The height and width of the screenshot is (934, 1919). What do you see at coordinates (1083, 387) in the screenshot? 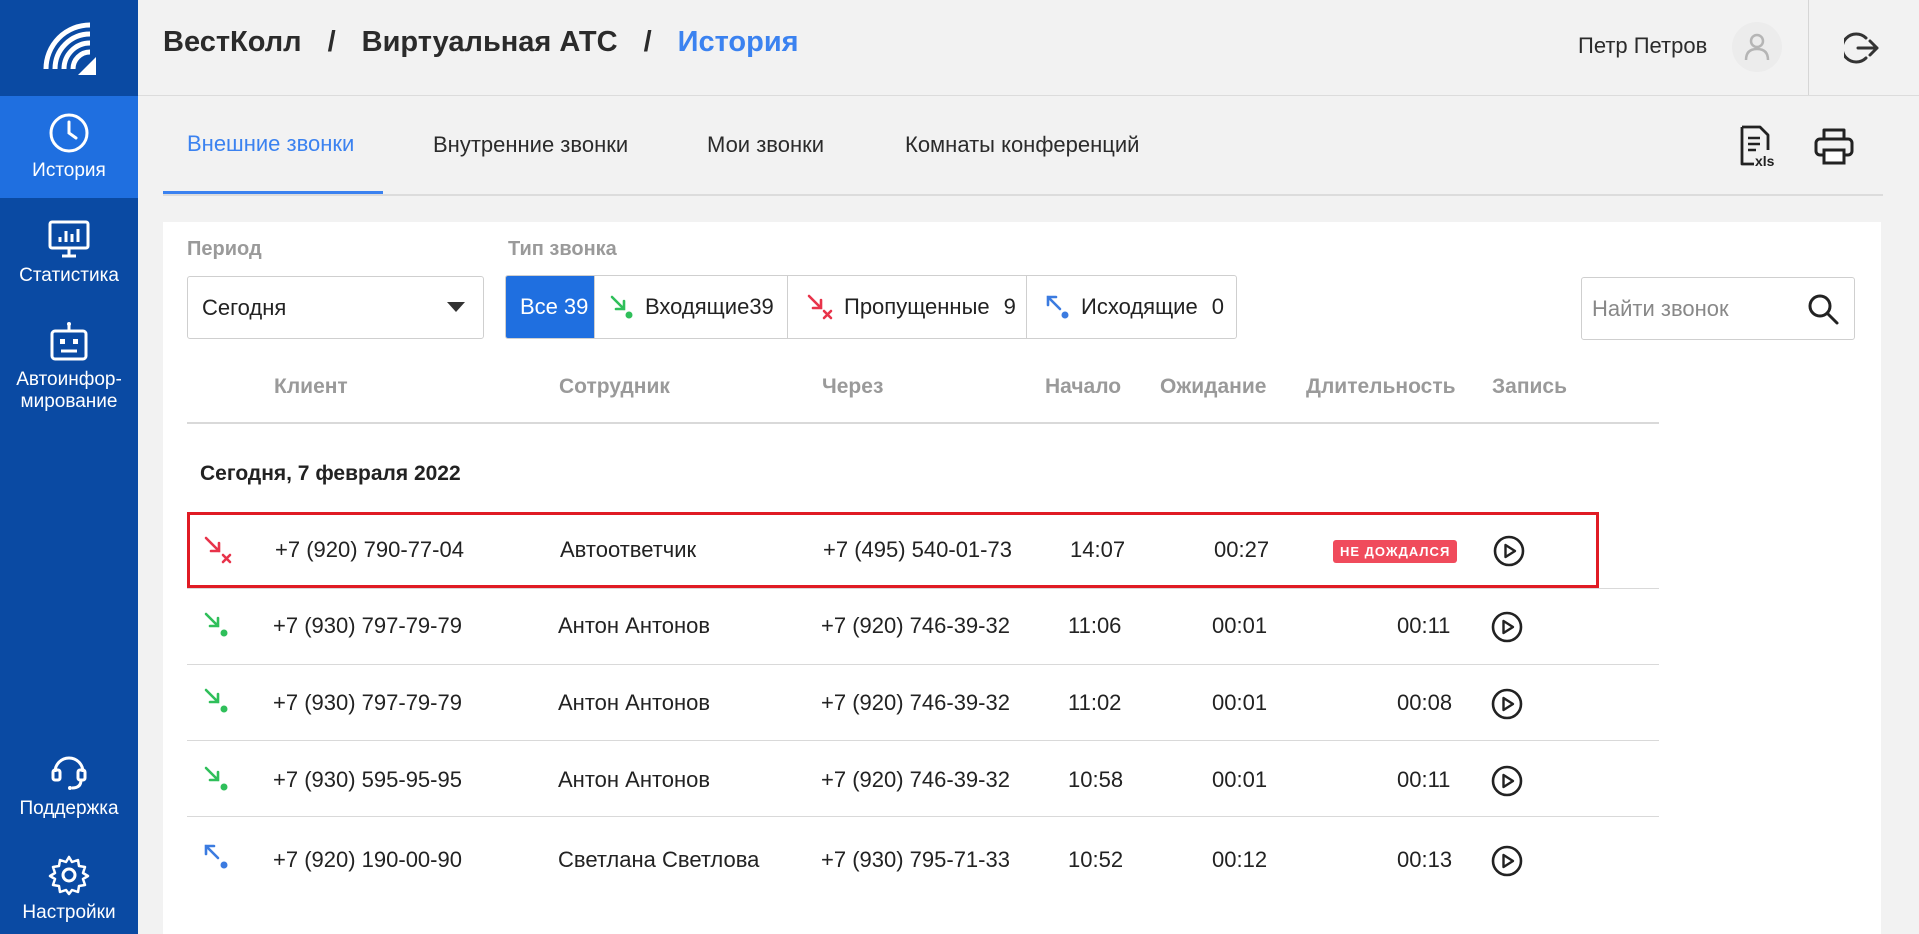
I see `column-header-start: Начало` at bounding box center [1083, 387].